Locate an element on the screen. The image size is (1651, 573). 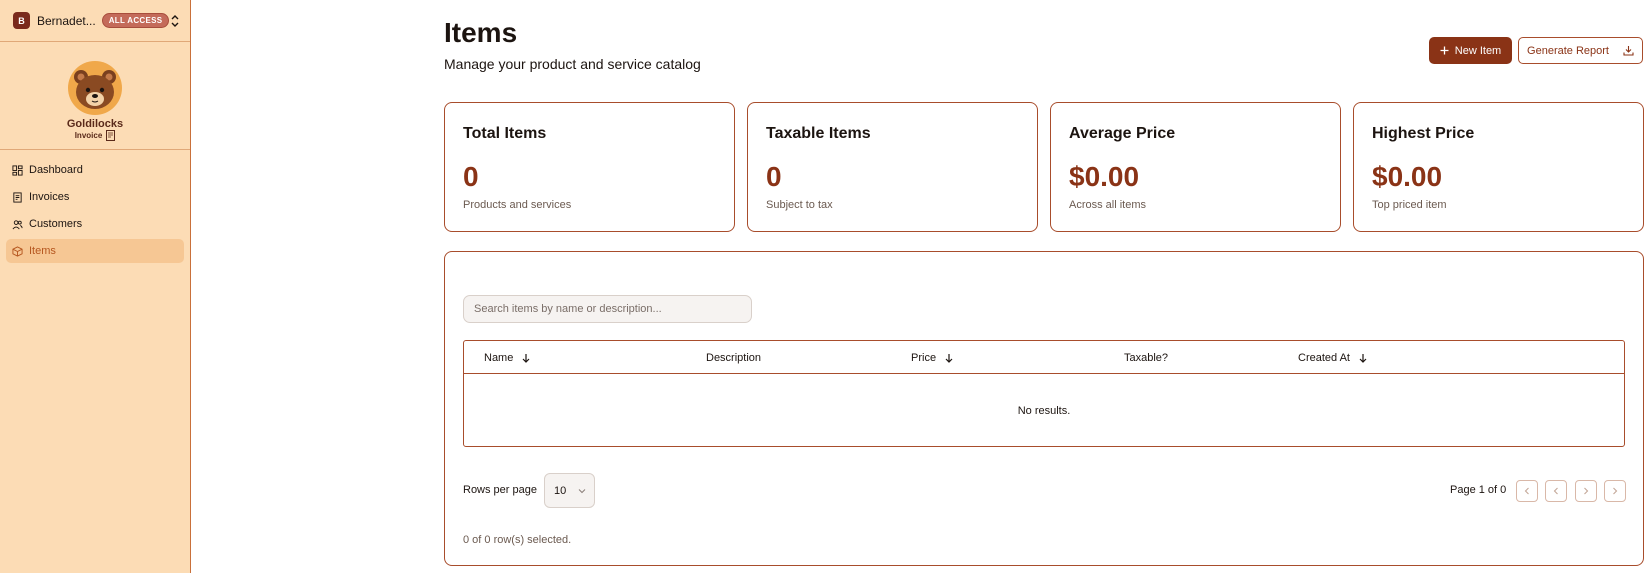
stat-title: Total Items is located at coordinates (505, 133).